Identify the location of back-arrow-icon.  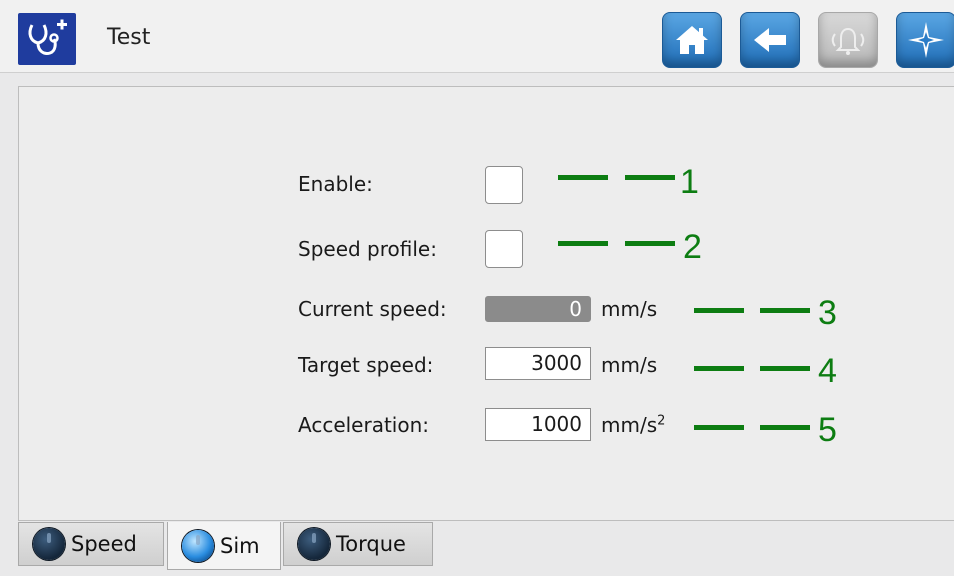
(770, 40).